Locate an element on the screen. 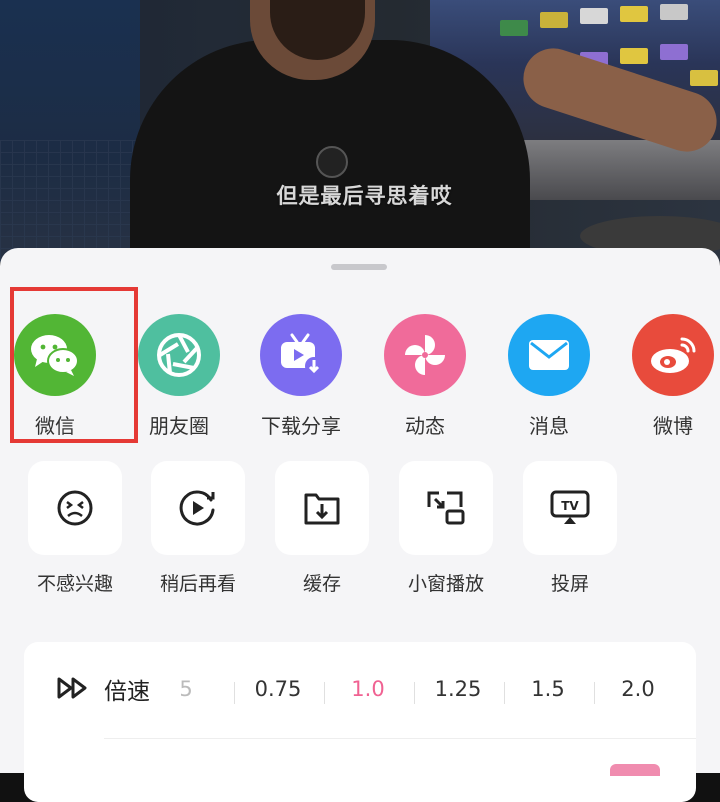 The width and height of the screenshot is (720, 802). share-message: 消息 is located at coordinates (549, 376).